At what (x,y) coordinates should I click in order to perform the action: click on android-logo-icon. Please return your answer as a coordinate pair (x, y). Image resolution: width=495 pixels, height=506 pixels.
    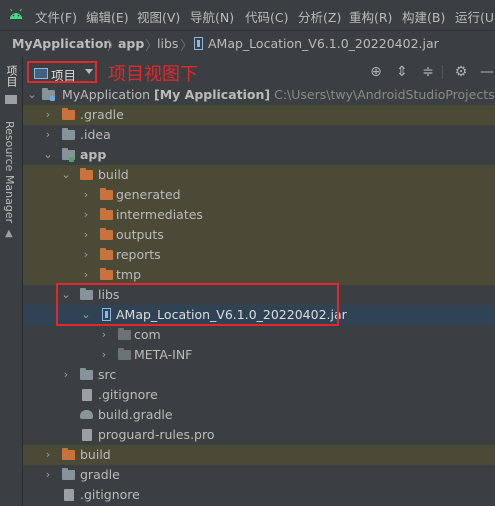
    Looking at the image, I should click on (16, 14).